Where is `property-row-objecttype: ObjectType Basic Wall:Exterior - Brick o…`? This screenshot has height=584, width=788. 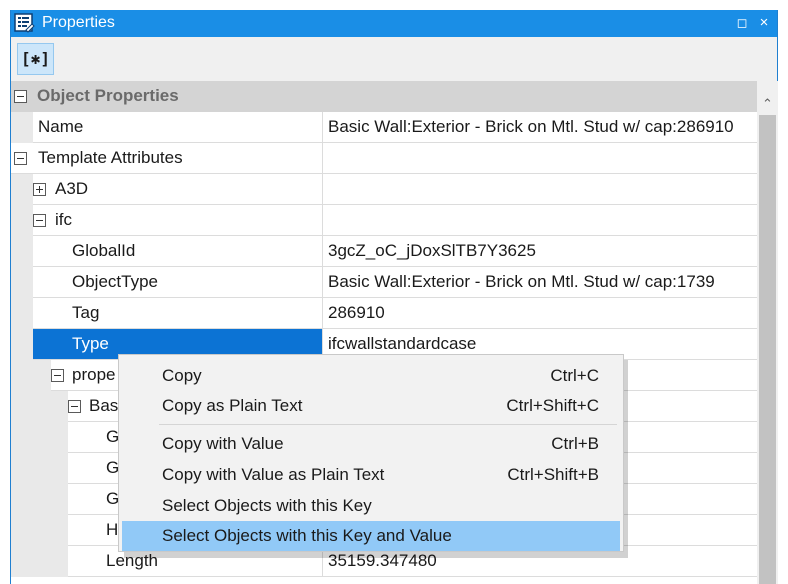 property-row-objecttype: ObjectType Basic Wall:Exterior - Brick o… is located at coordinates (384, 282).